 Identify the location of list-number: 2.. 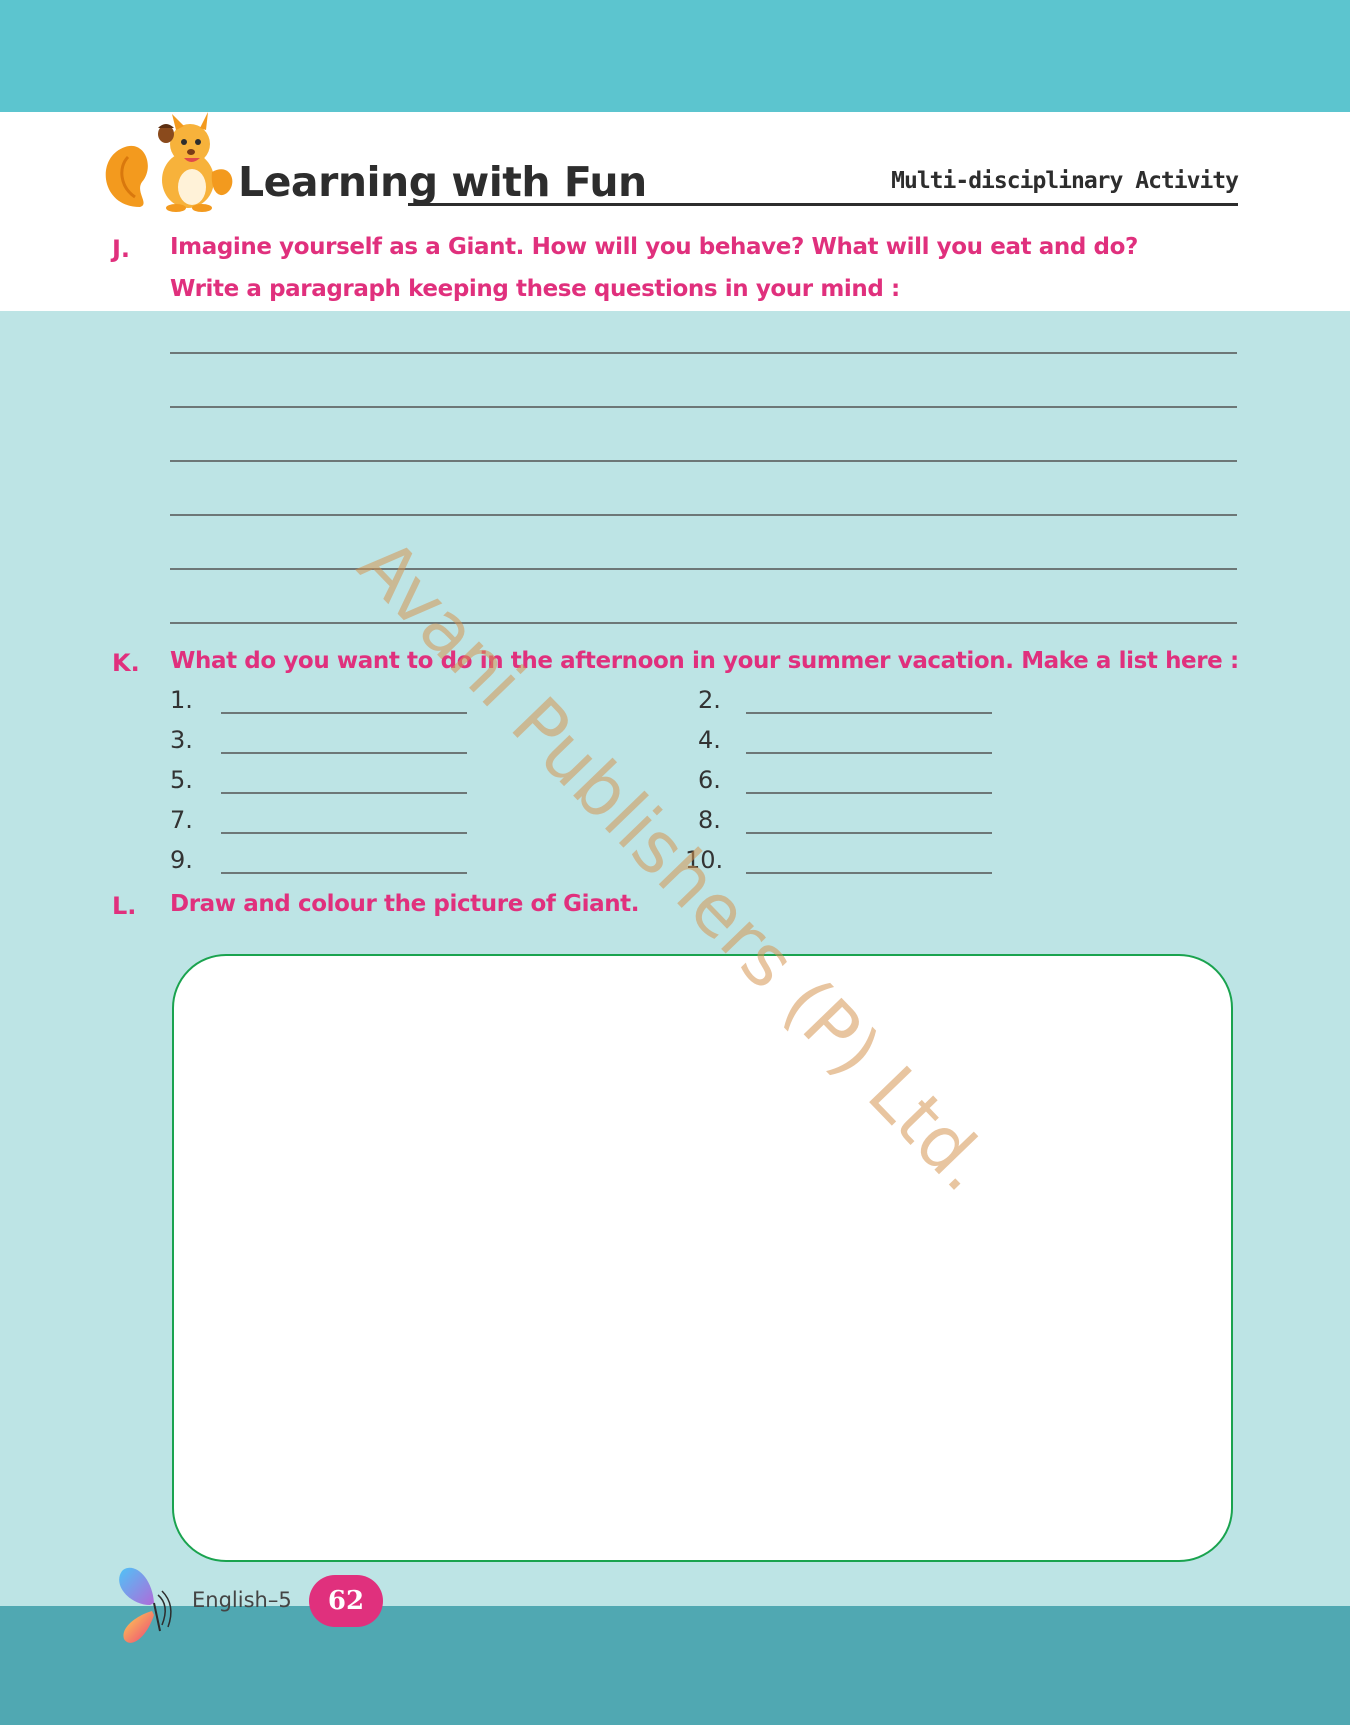
(709, 700).